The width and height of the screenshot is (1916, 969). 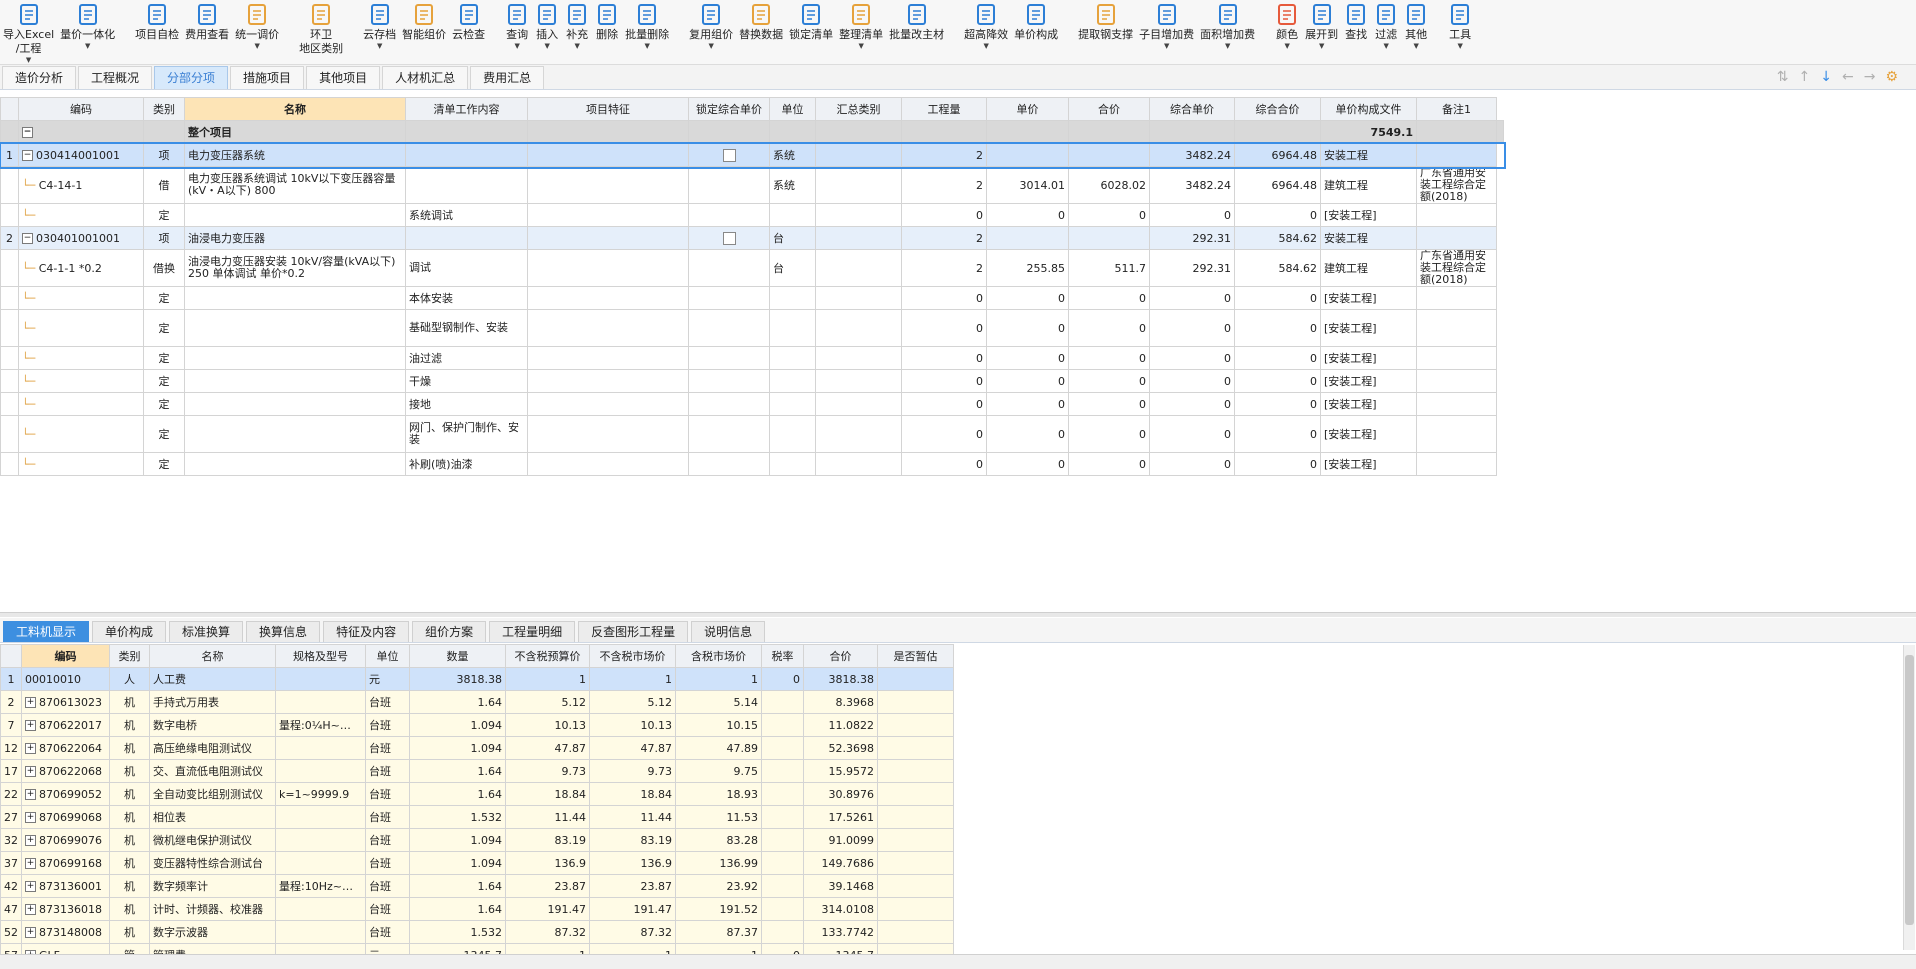 What do you see at coordinates (1109, 109) in the screenshot?
I see `column-header: 合价` at bounding box center [1109, 109].